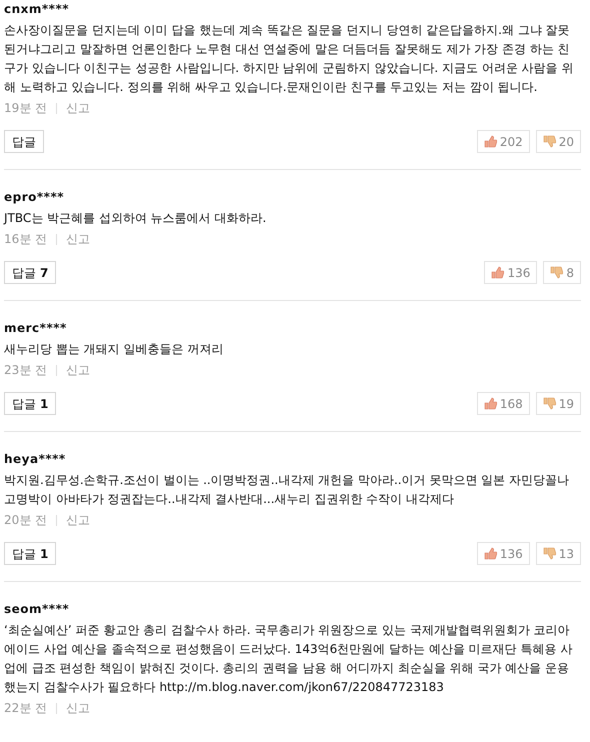  What do you see at coordinates (26, 108) in the screenshot?
I see `timestamp: 19분 전` at bounding box center [26, 108].